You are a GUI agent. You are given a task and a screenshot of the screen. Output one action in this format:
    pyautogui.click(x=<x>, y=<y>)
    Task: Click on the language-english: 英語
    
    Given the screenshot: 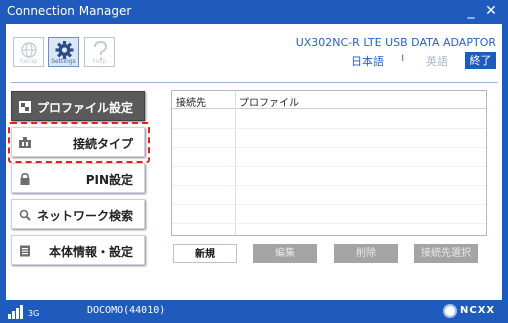 What is the action you would take?
    pyautogui.click(x=437, y=61)
    